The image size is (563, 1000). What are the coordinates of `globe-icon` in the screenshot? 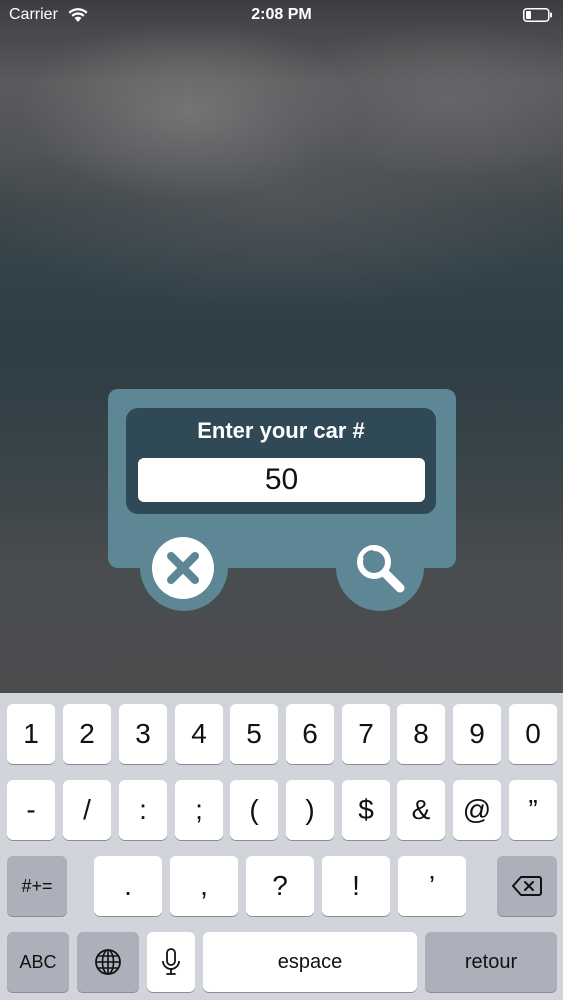 It's located at (108, 962).